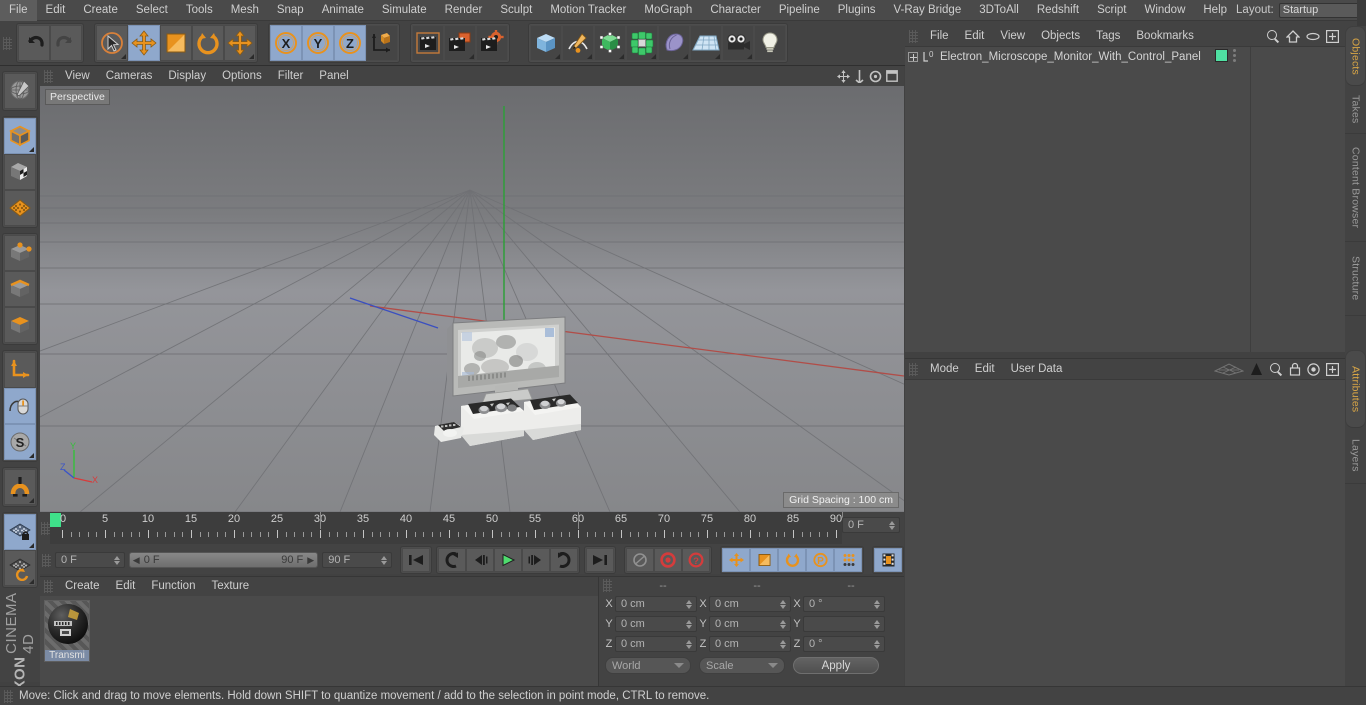  I want to click on menu-animate: Animate, so click(343, 10).